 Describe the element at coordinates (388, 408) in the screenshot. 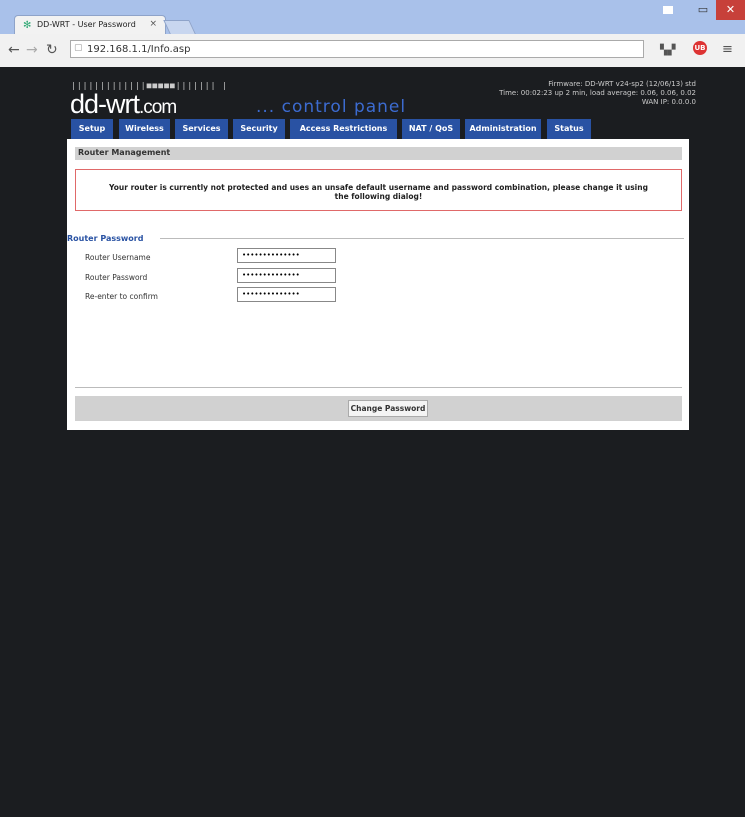

I see `change-password-button: Change Password` at that location.